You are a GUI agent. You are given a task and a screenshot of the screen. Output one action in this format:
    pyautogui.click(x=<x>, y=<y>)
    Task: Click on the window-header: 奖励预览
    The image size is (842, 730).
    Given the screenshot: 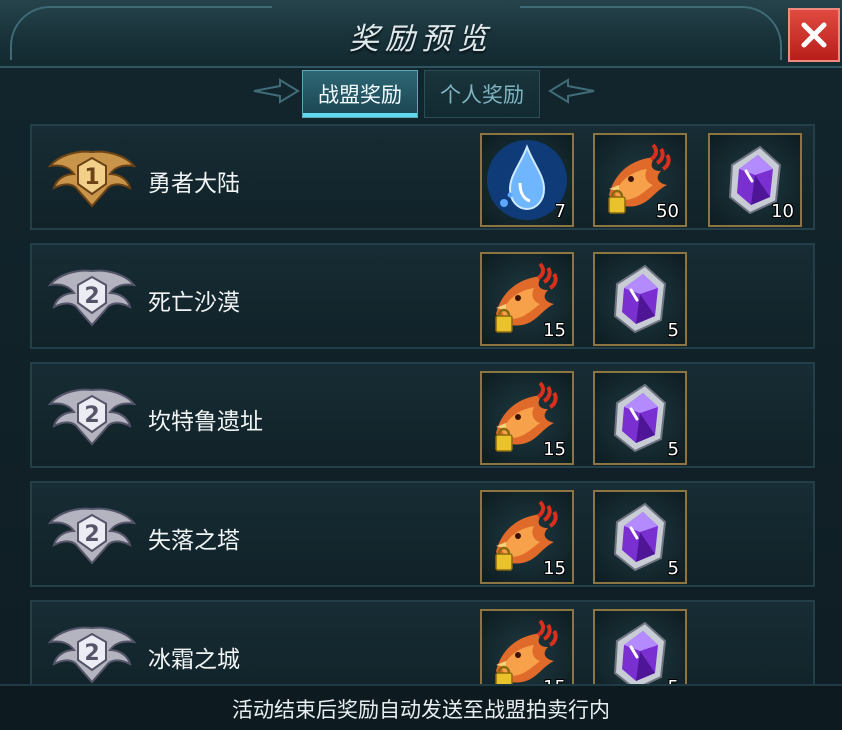 What is the action you would take?
    pyautogui.click(x=421, y=34)
    